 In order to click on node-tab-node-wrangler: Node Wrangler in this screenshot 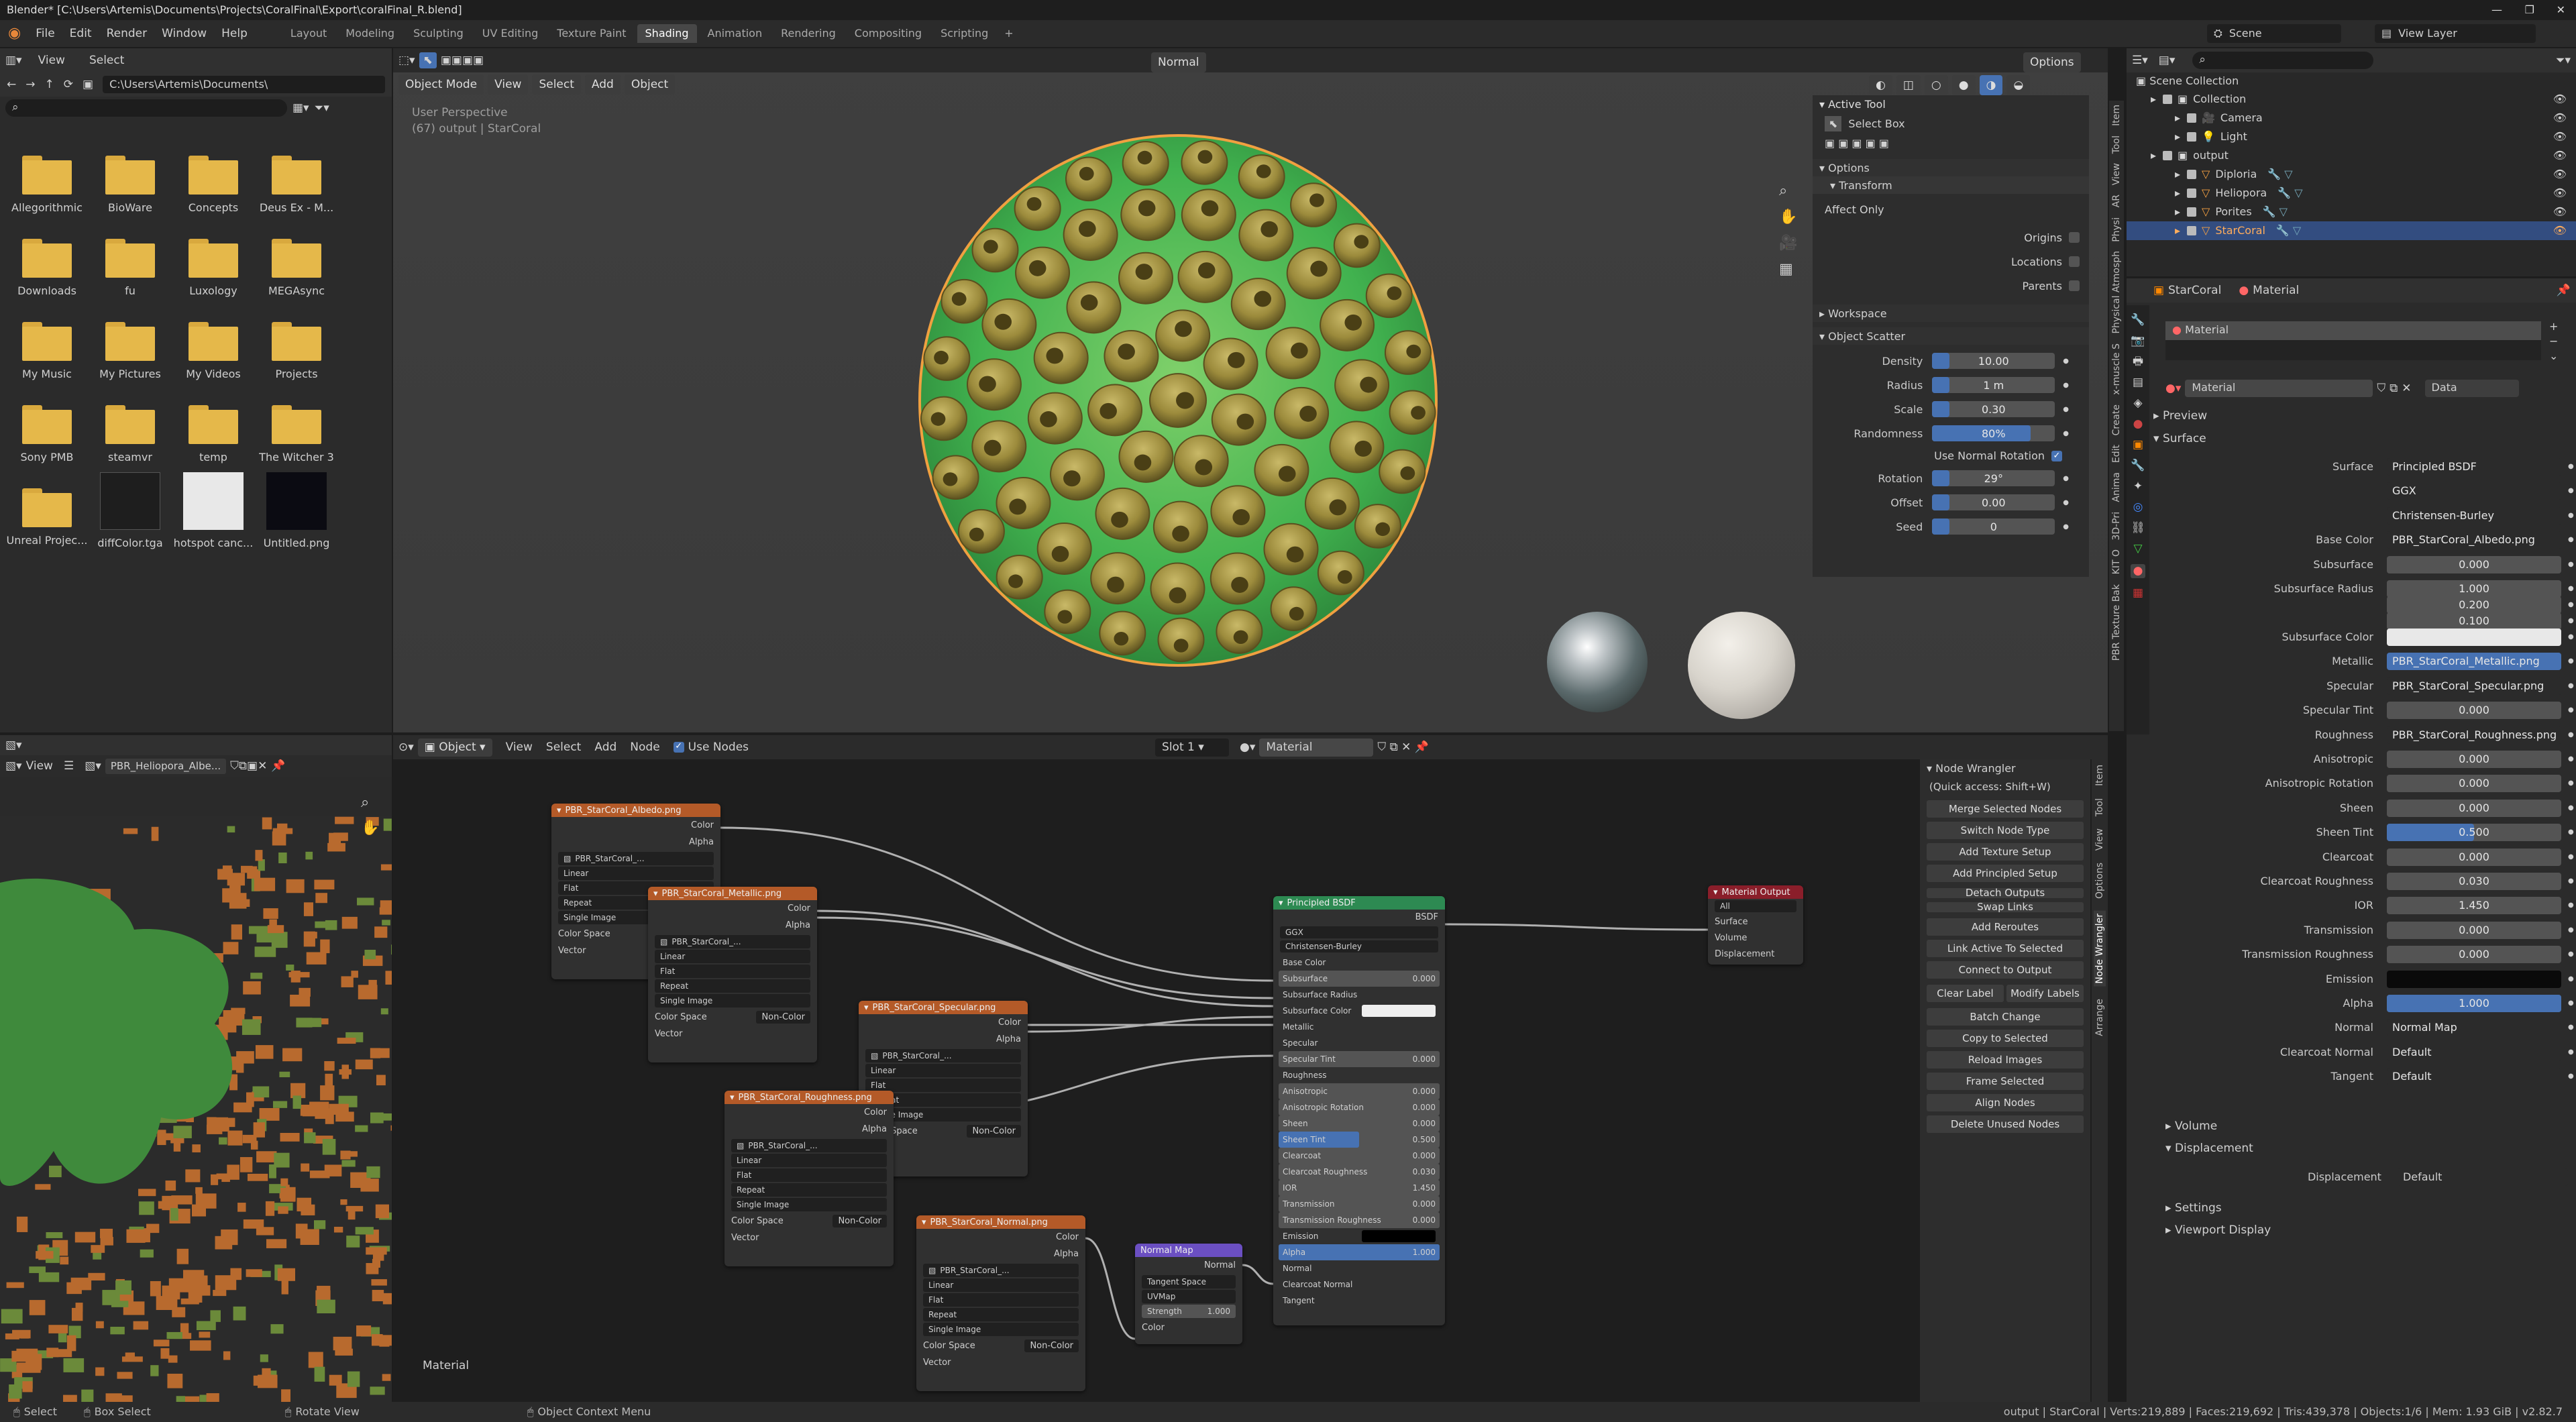, I will do `click(2100, 949)`.